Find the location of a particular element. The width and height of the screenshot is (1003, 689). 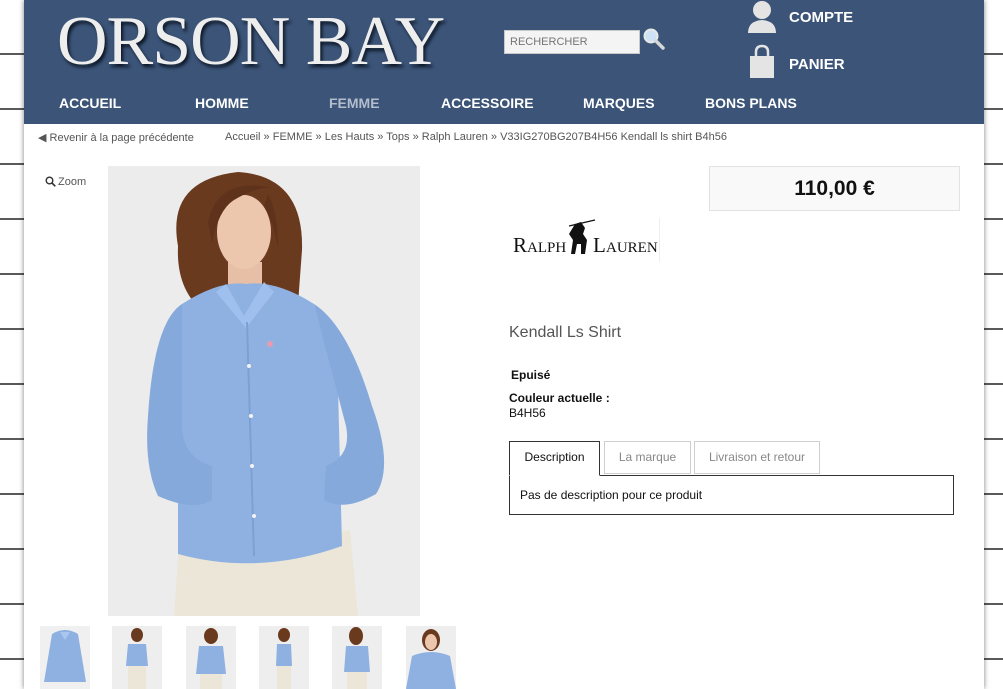

zoom-label: Zoom is located at coordinates (72, 182).